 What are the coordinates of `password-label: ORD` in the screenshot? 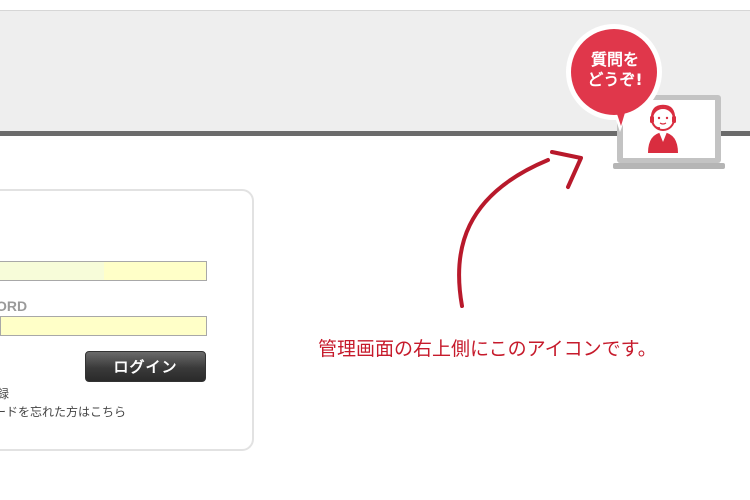 It's located at (14, 306).